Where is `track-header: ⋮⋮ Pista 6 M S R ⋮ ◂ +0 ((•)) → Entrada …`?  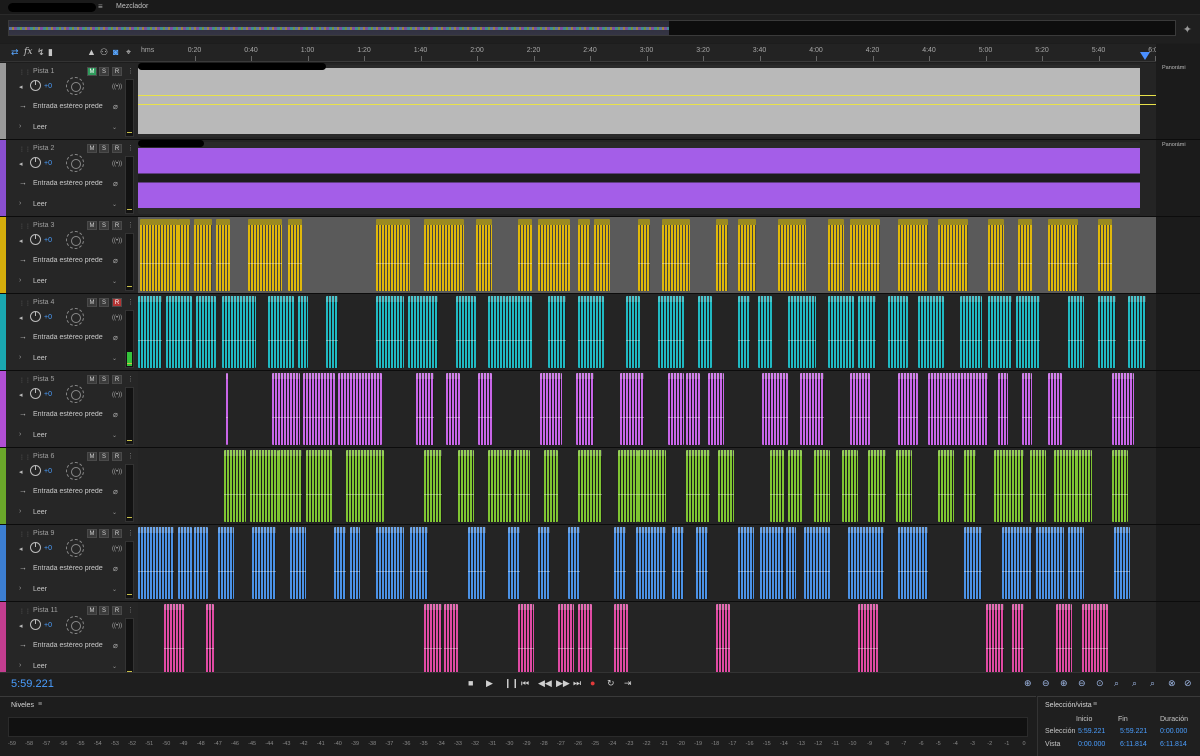 track-header: ⋮⋮ Pista 6 M S R ⋮ ◂ +0 ((•)) → Entrada … is located at coordinates (69, 486).